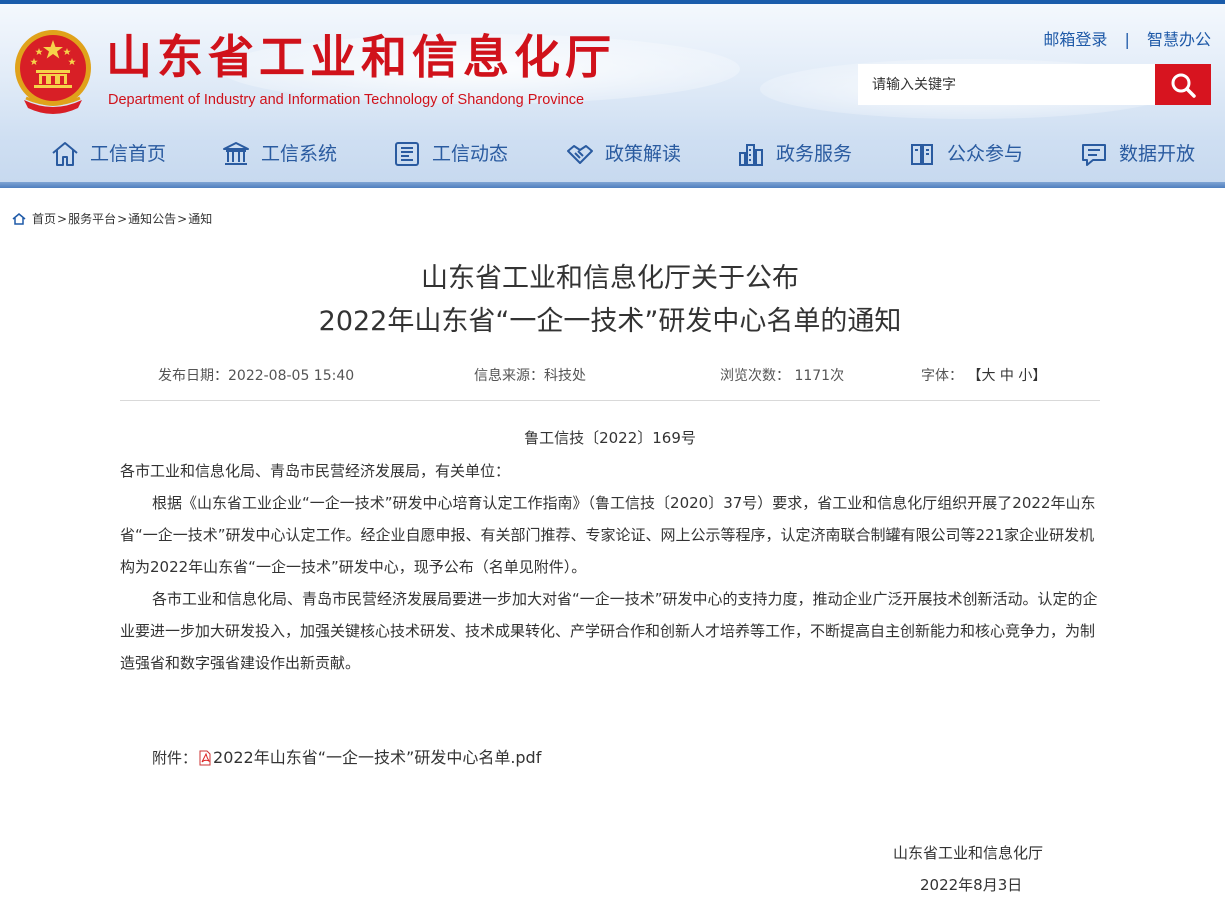  I want to click on document-number: 鲁工信技〔2022〕169号, so click(610, 438).